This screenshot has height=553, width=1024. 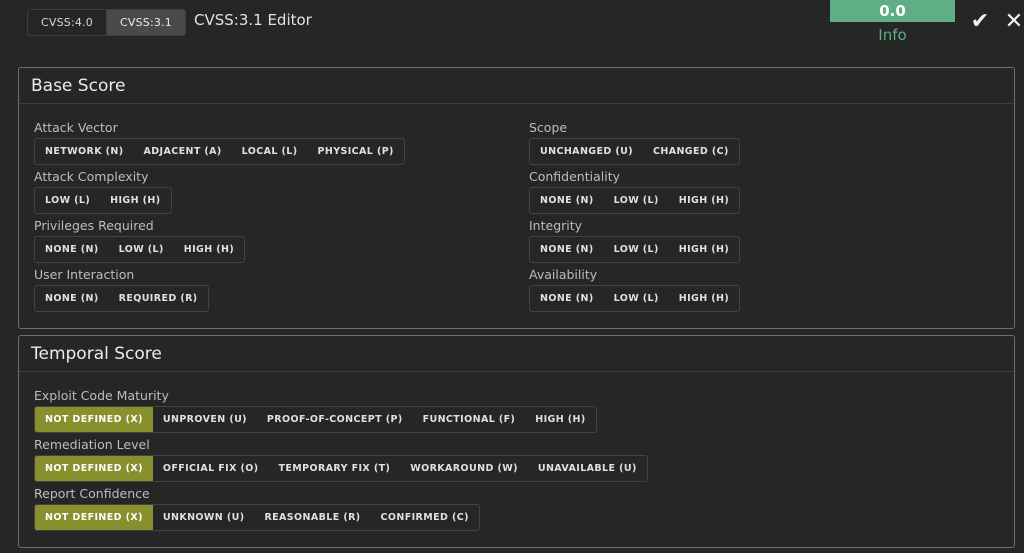 I want to click on metric-label: Report Confidence, so click(x=92, y=493).